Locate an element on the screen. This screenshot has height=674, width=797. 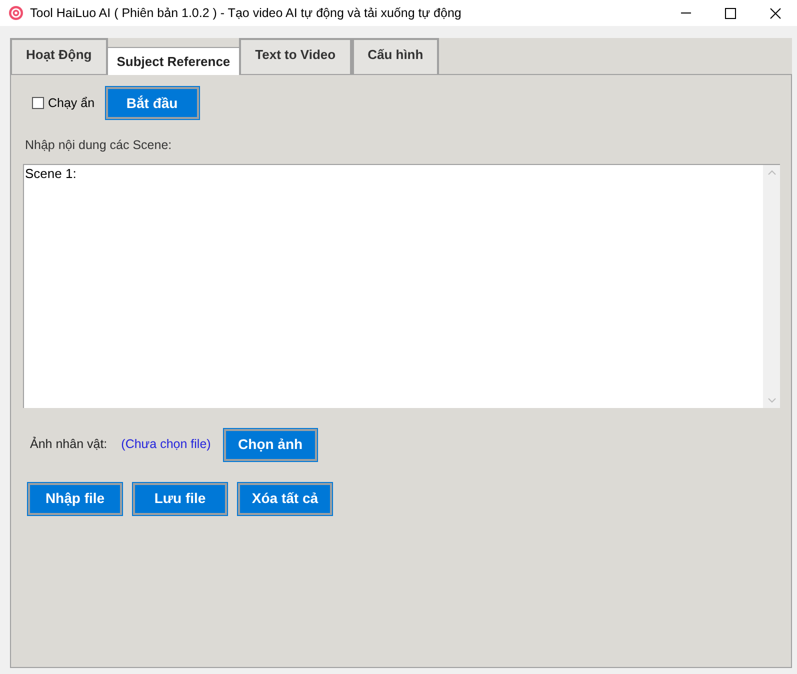
checkbox-label: Chạy ẩn is located at coordinates (71, 103).